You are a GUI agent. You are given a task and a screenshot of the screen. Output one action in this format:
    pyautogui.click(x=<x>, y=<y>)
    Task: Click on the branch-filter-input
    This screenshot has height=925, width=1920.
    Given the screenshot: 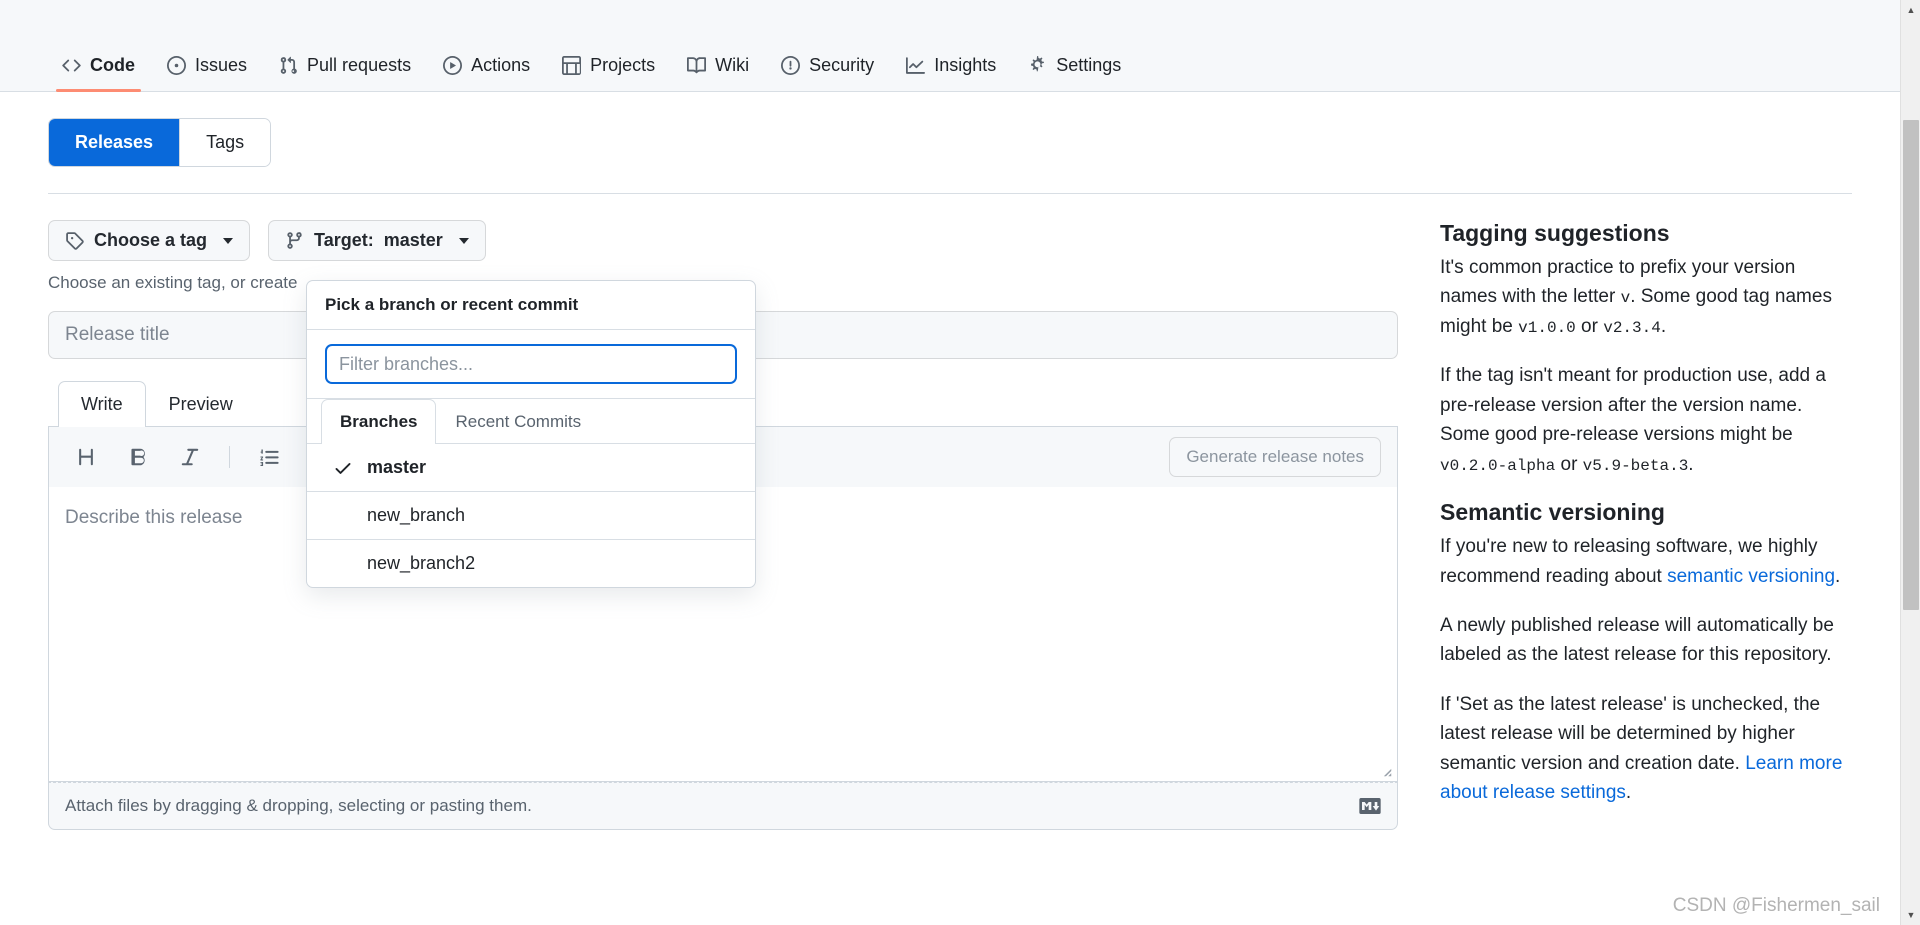 What is the action you would take?
    pyautogui.click(x=531, y=364)
    